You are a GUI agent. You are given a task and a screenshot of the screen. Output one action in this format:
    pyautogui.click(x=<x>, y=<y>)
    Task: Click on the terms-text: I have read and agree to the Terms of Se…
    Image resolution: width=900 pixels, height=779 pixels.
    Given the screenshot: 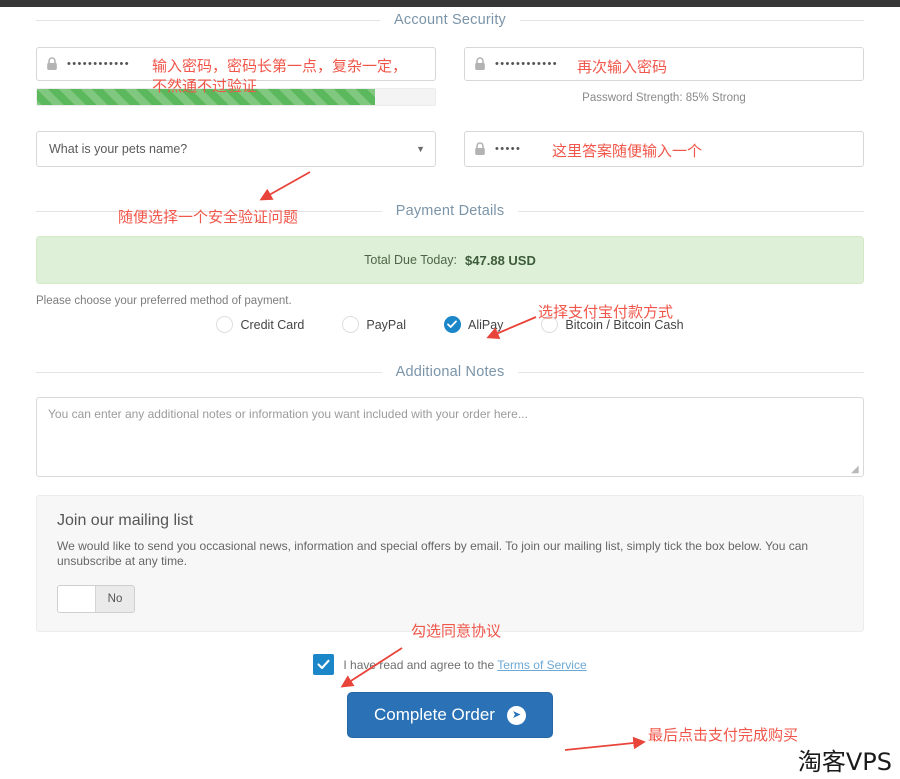 What is the action you would take?
    pyautogui.click(x=464, y=665)
    